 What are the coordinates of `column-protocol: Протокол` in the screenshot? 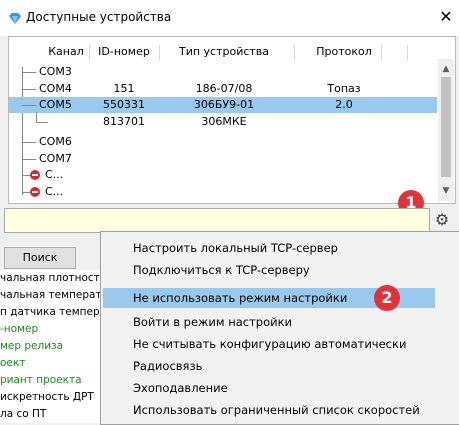 It's located at (344, 53).